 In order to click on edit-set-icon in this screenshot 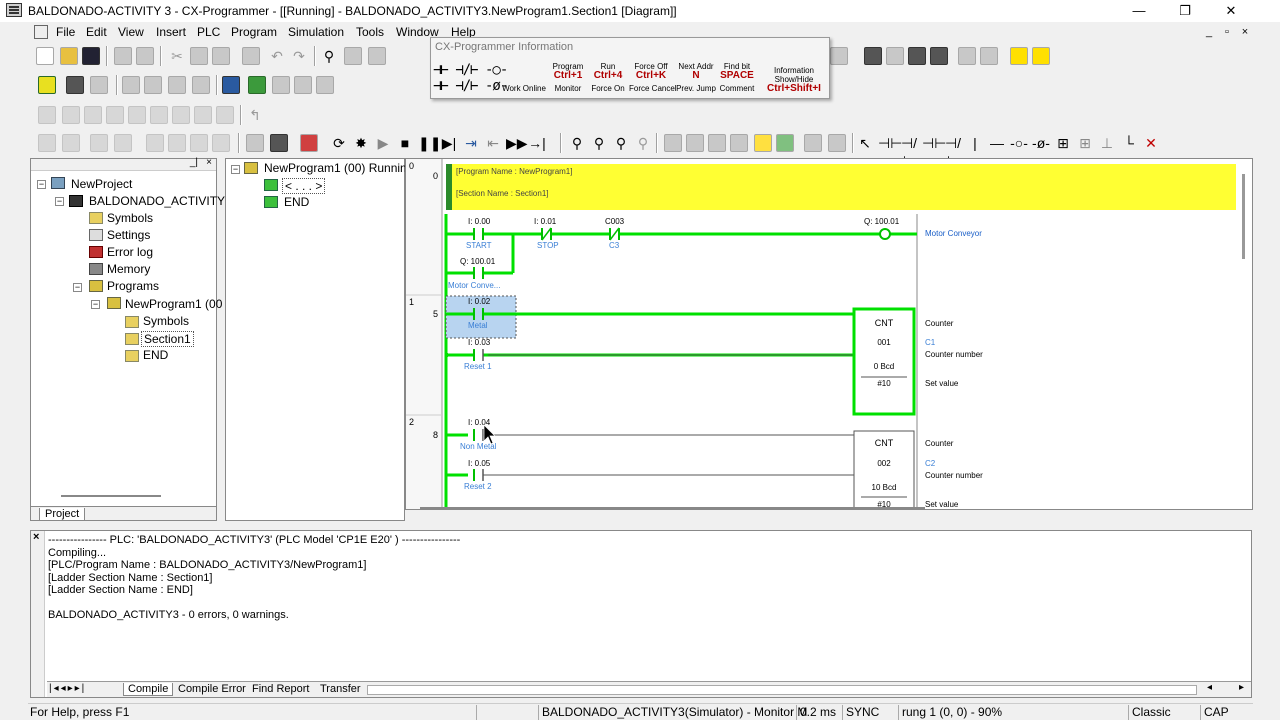, I will do `click(177, 143)`.